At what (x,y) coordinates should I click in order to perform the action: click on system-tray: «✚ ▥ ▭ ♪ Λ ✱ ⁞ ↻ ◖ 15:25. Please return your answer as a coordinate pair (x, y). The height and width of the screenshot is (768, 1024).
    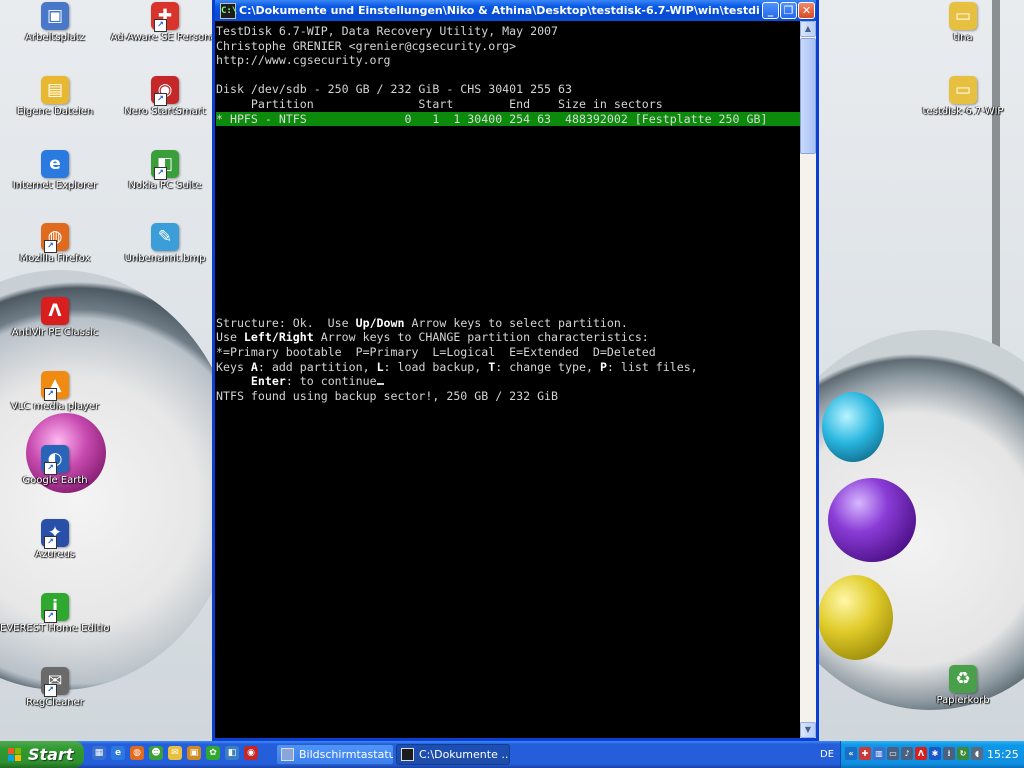
    Looking at the image, I should click on (932, 754).